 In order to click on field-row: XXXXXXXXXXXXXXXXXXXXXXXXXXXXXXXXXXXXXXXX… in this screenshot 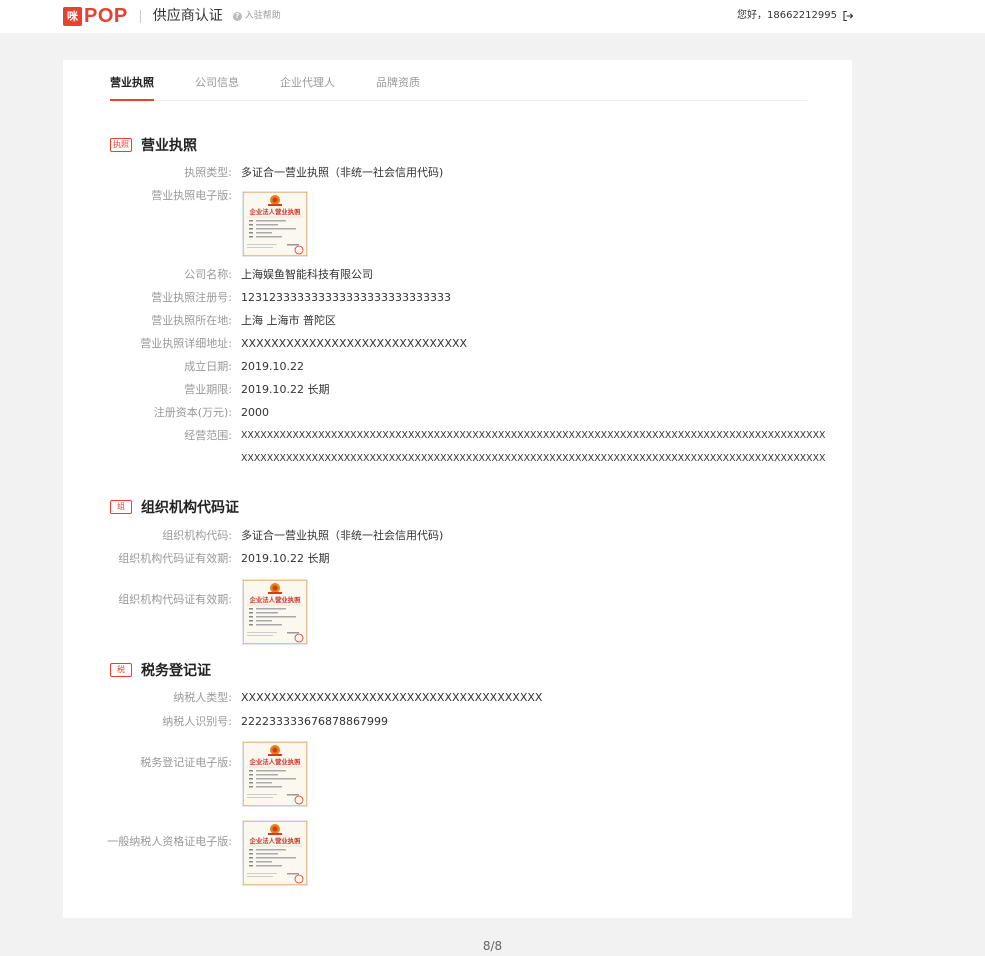, I will do `click(457, 459)`.